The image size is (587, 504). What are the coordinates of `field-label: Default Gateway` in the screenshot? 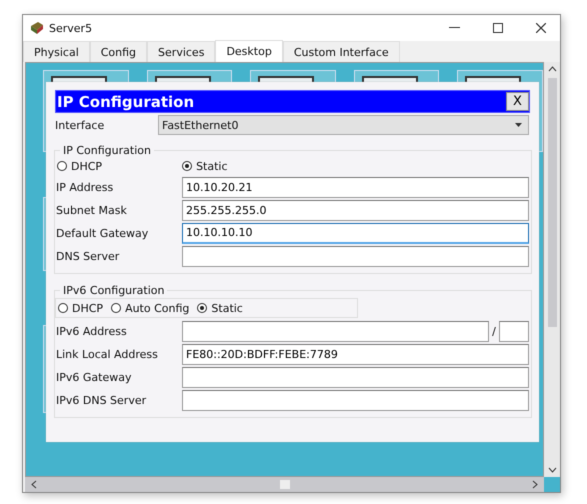 It's located at (102, 233).